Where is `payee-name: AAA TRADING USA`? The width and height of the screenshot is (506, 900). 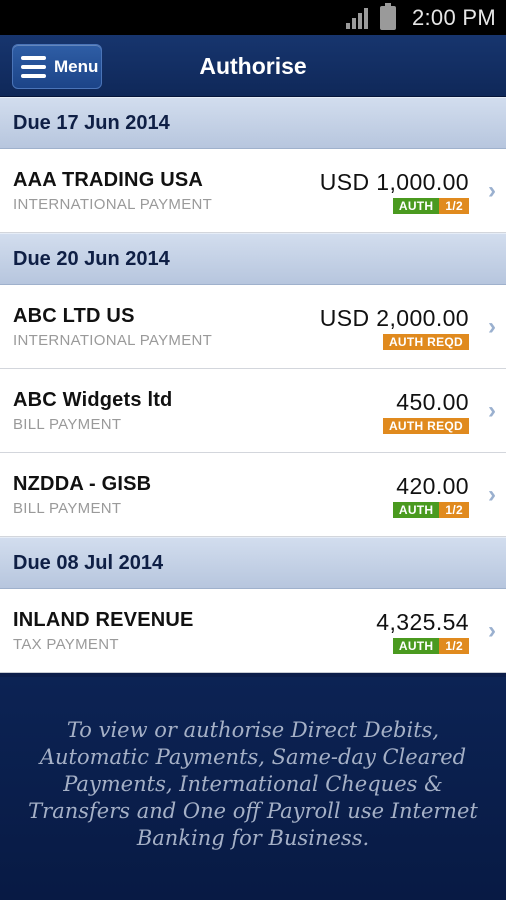 payee-name: AAA TRADING USA is located at coordinates (108, 180).